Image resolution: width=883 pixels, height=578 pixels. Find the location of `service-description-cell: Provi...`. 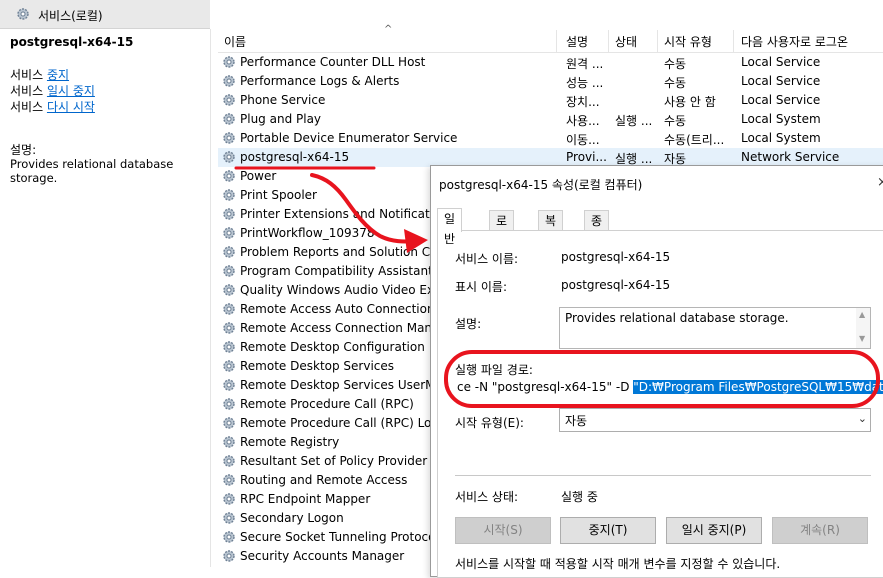

service-description-cell: Provi... is located at coordinates (586, 157).